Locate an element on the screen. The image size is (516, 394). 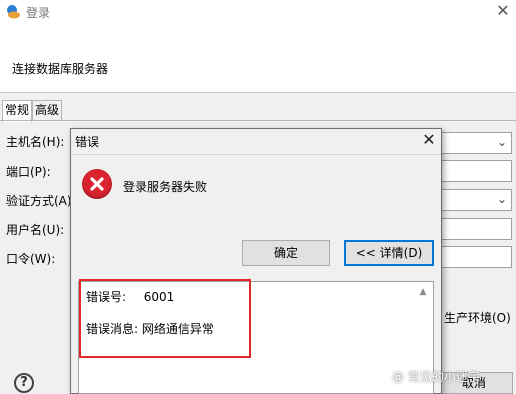
header-text: 连接数据库服务器 is located at coordinates (60, 69).